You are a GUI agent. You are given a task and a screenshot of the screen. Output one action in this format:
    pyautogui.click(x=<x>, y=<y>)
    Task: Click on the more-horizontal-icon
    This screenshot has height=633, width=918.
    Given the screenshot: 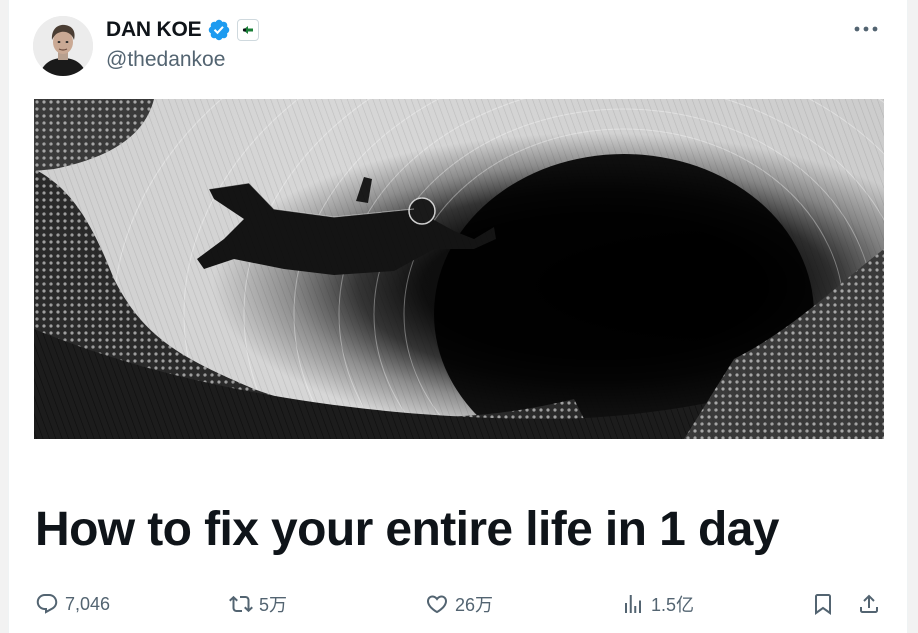 What is the action you would take?
    pyautogui.click(x=866, y=29)
    